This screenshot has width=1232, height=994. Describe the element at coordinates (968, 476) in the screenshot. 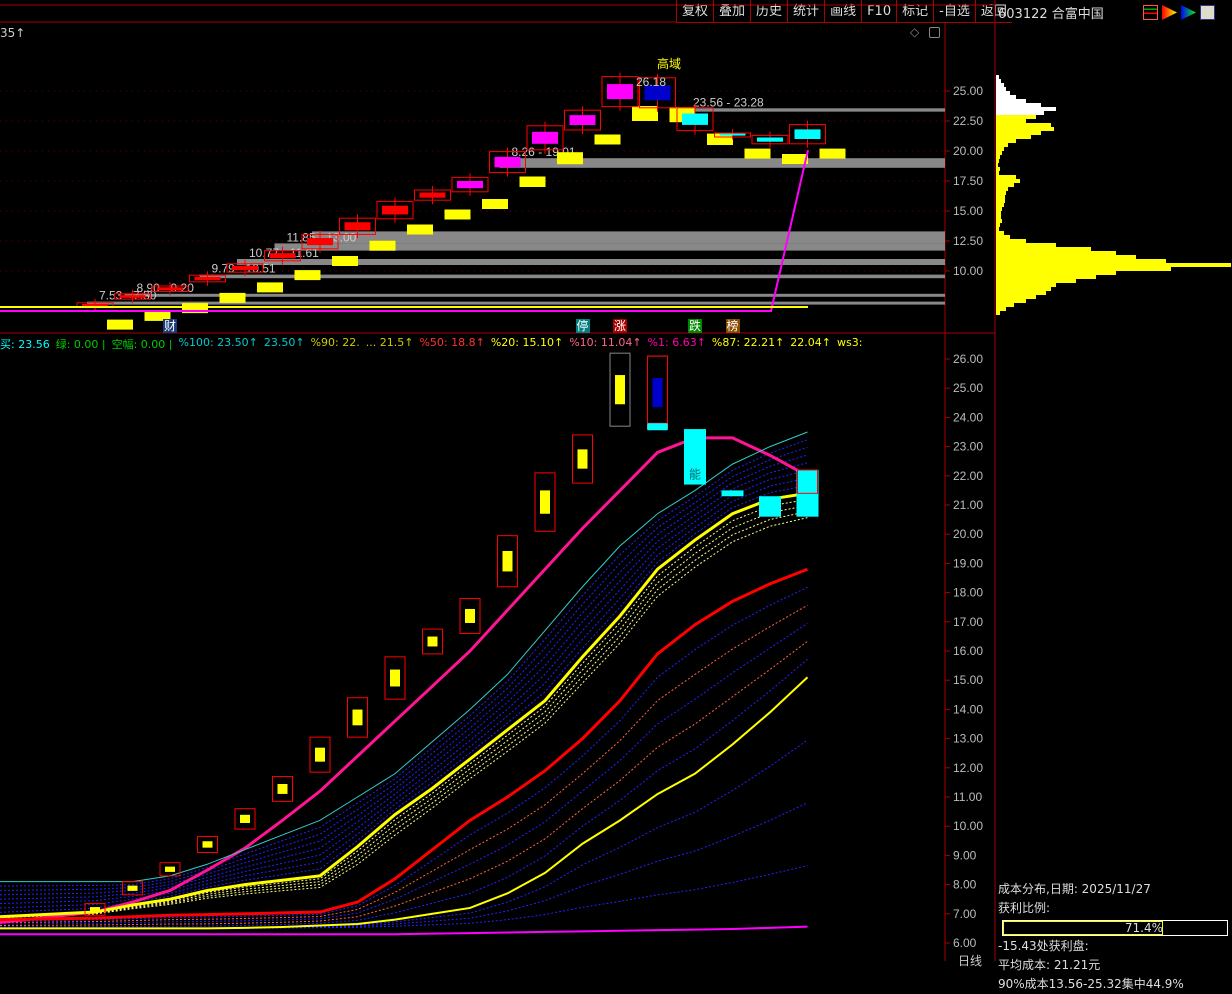

I see `axis-label: 22.00` at that location.